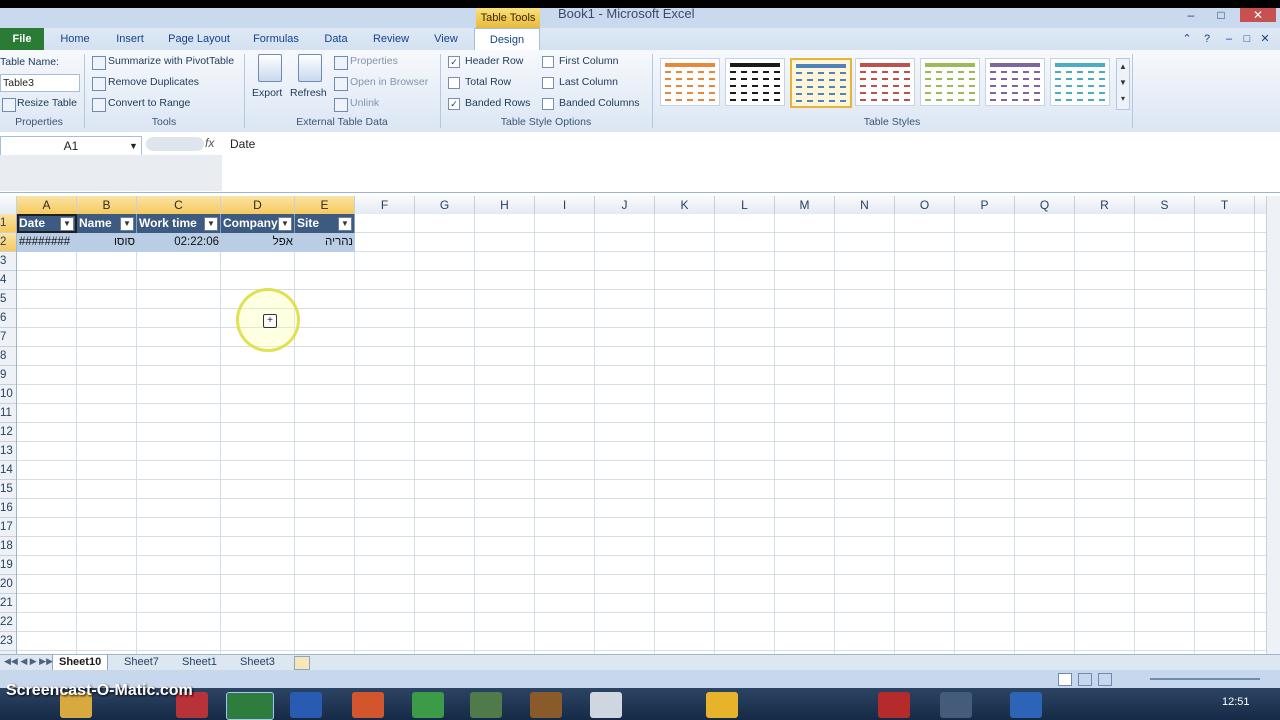 The width and height of the screenshot is (1280, 720). Describe the element at coordinates (75, 39) in the screenshot. I see `tab-home: Home` at that location.